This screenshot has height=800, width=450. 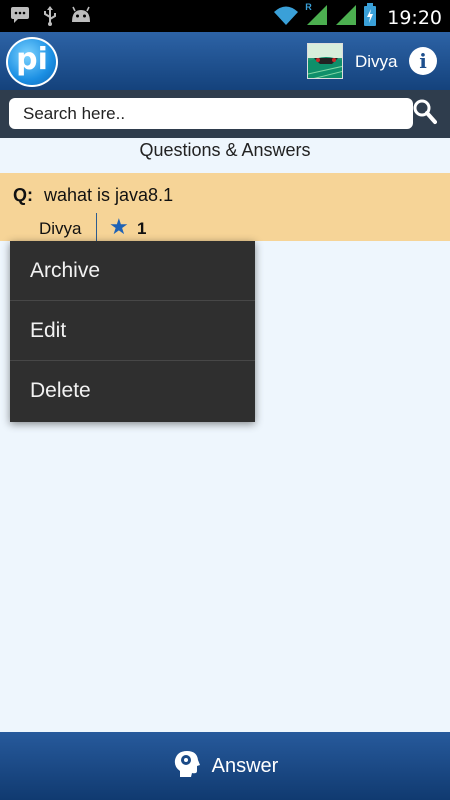 I want to click on star-icon: ★, so click(x=119, y=227).